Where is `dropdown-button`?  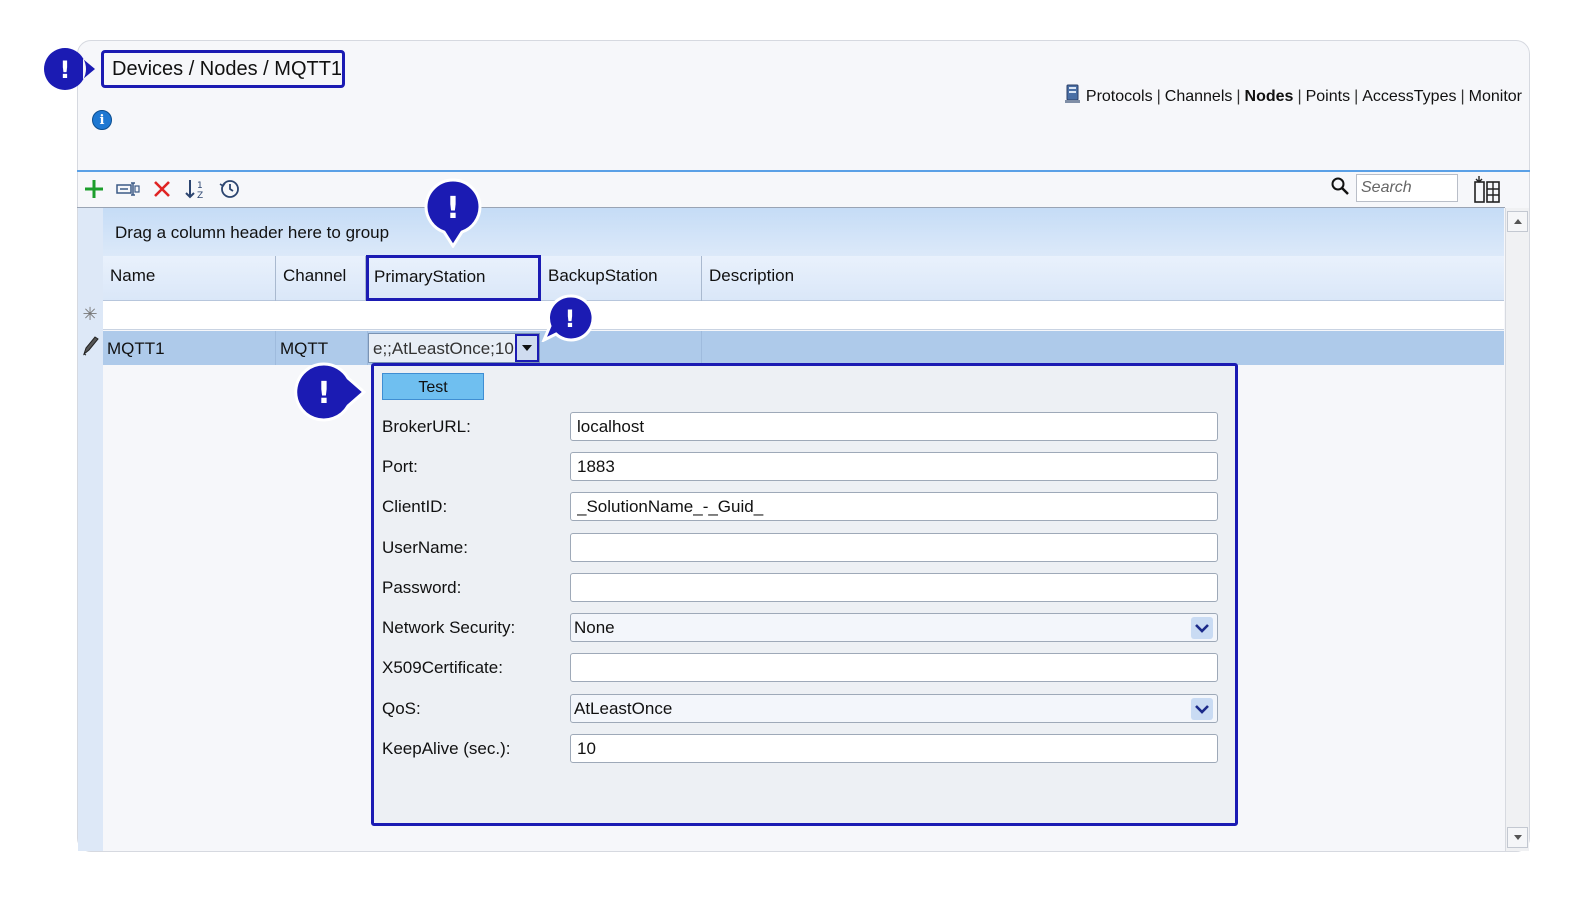 dropdown-button is located at coordinates (527, 348).